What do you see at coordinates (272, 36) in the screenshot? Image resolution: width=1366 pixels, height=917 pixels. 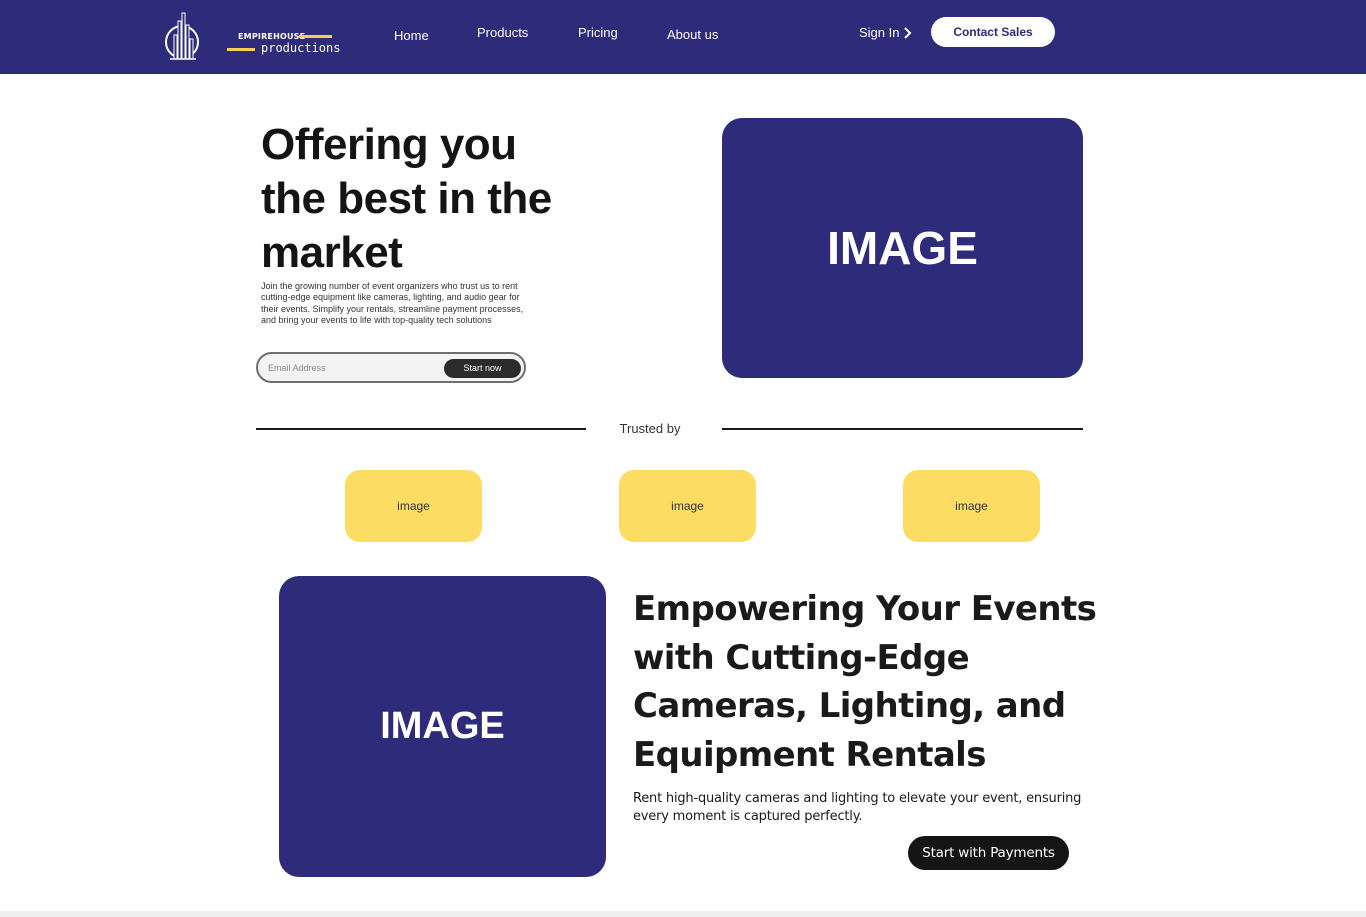 I see `brand-name-top: EMPIREHOUSE` at bounding box center [272, 36].